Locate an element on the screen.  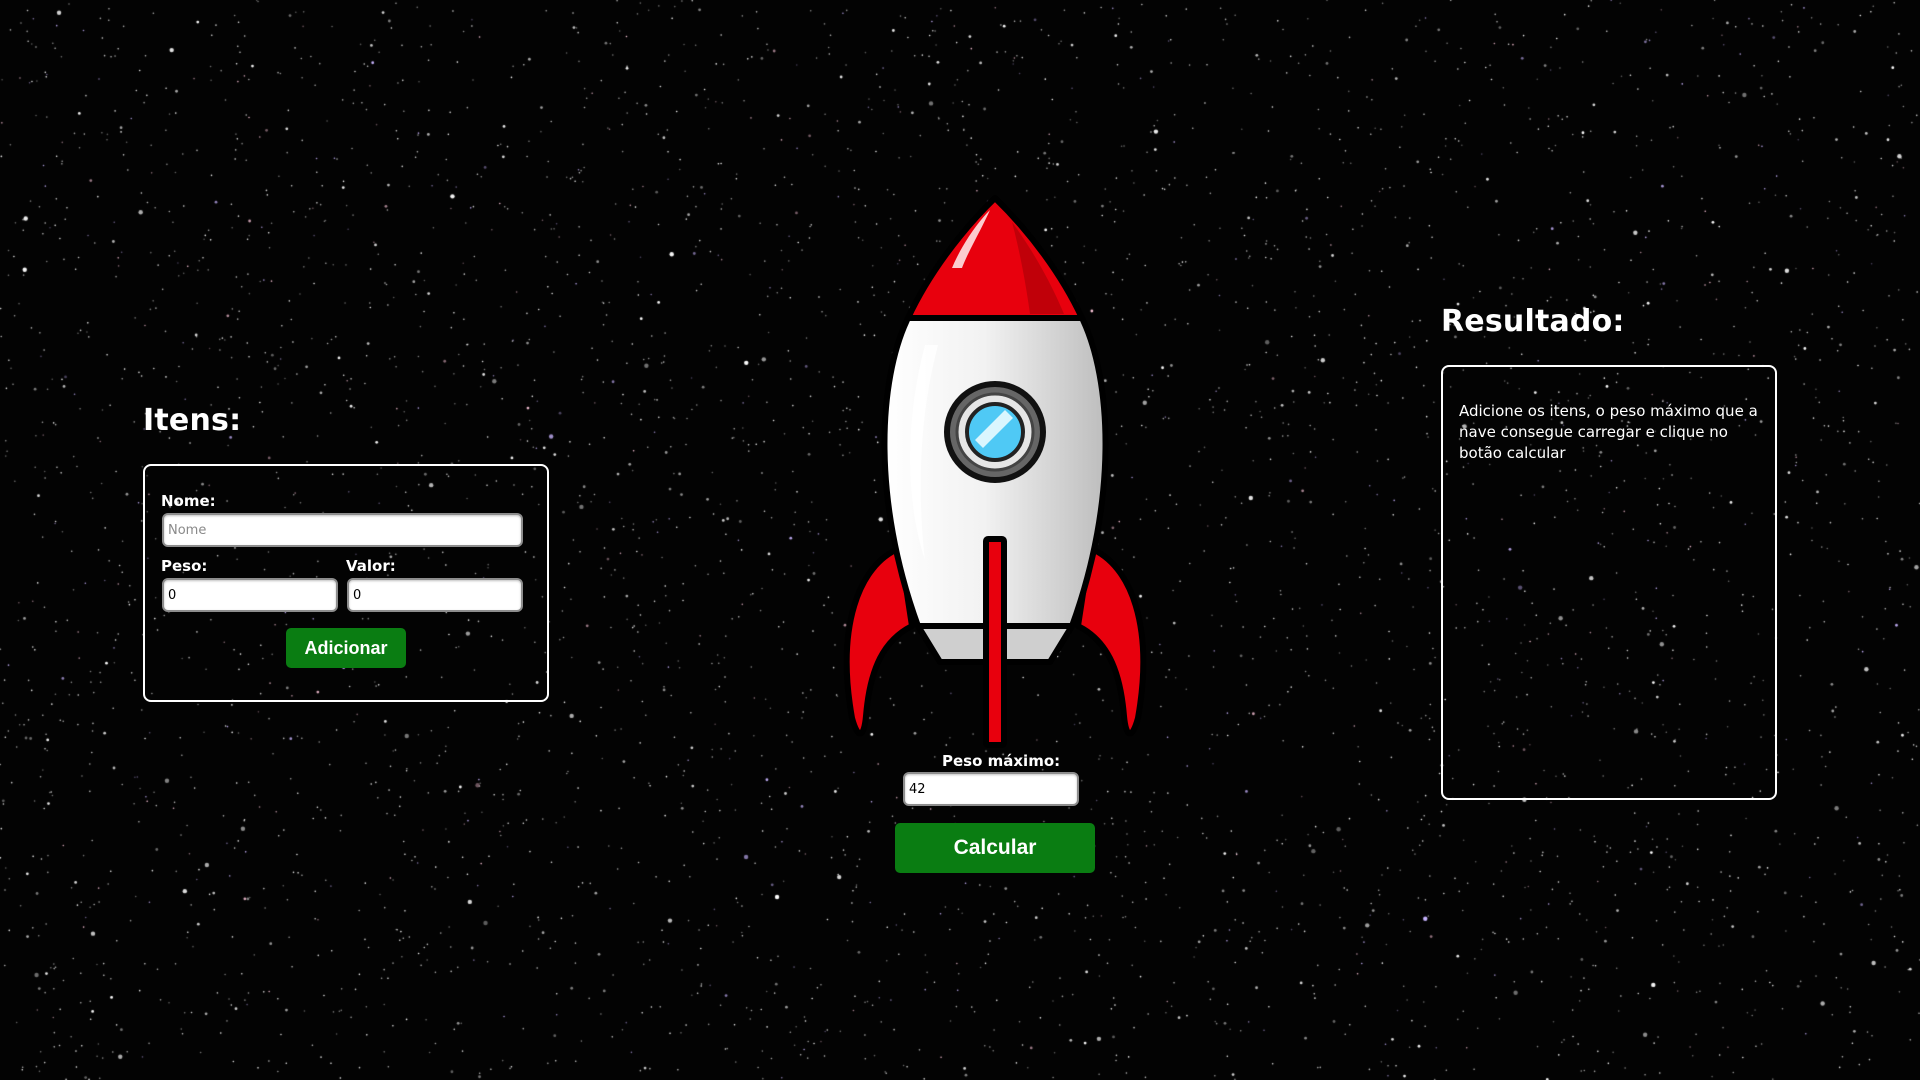
items-panel: Nome: Peso: Valor: Adicionar is located at coordinates (346, 583).